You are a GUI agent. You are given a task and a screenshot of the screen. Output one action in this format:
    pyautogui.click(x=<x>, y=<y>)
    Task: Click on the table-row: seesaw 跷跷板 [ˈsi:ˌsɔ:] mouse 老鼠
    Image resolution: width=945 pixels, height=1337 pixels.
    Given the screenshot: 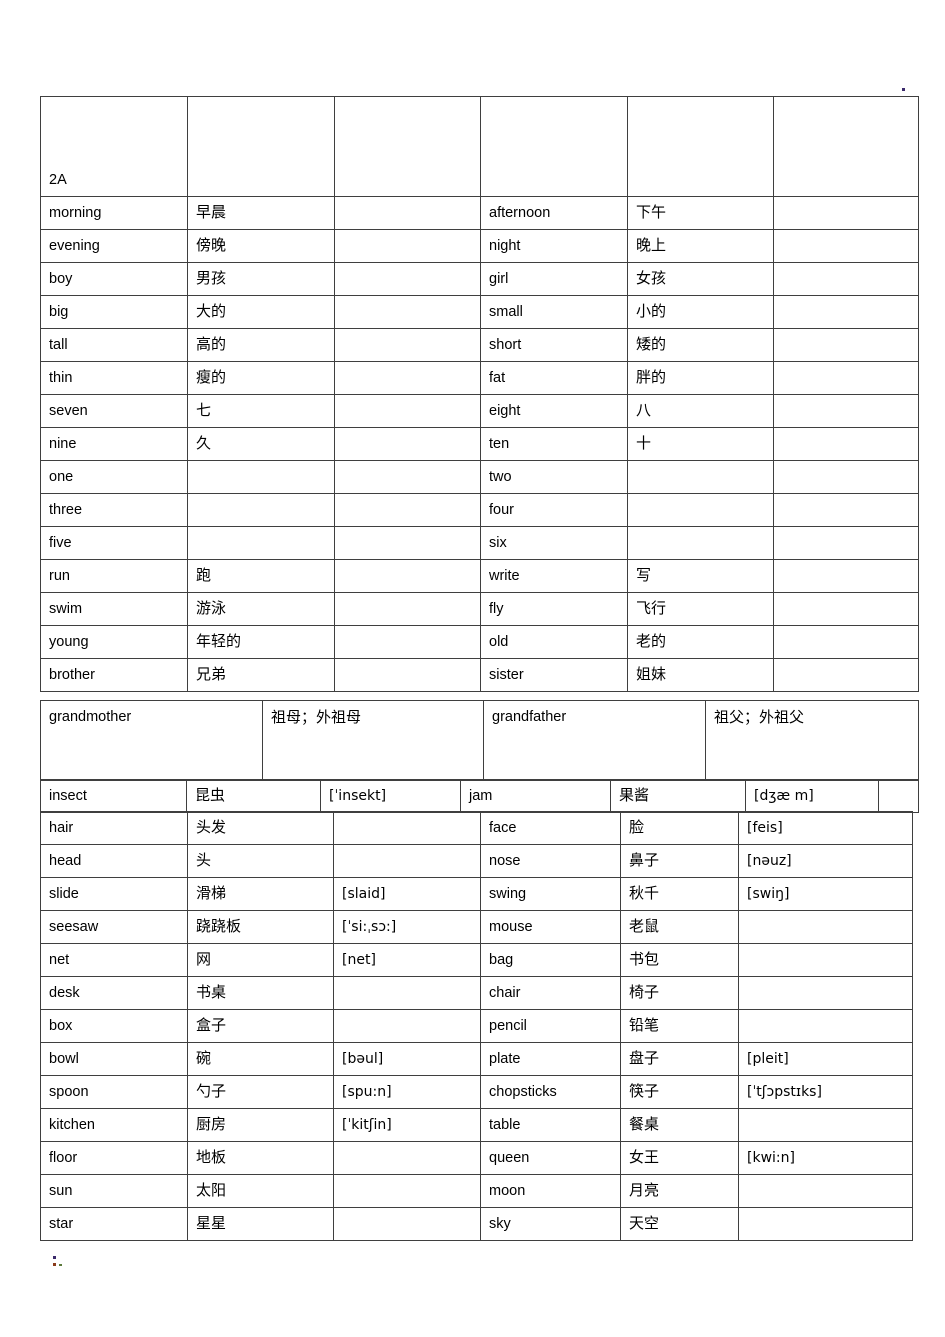 What is the action you would take?
    pyautogui.click(x=476, y=927)
    